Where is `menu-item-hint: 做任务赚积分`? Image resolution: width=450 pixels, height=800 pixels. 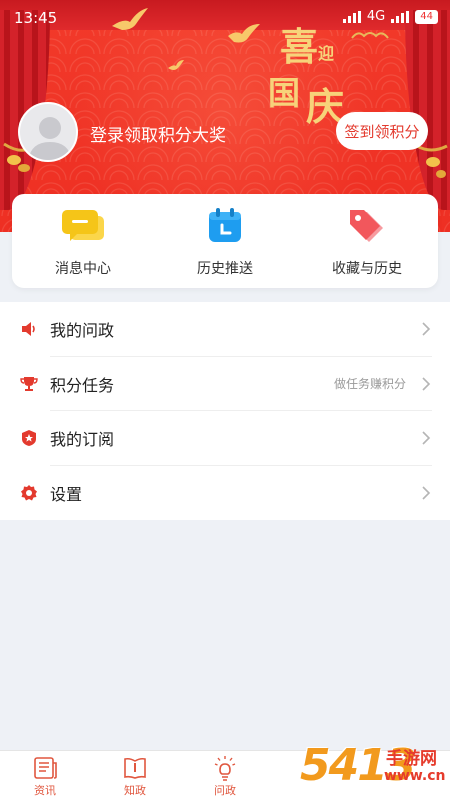 menu-item-hint: 做任务赚积分 is located at coordinates (369, 384).